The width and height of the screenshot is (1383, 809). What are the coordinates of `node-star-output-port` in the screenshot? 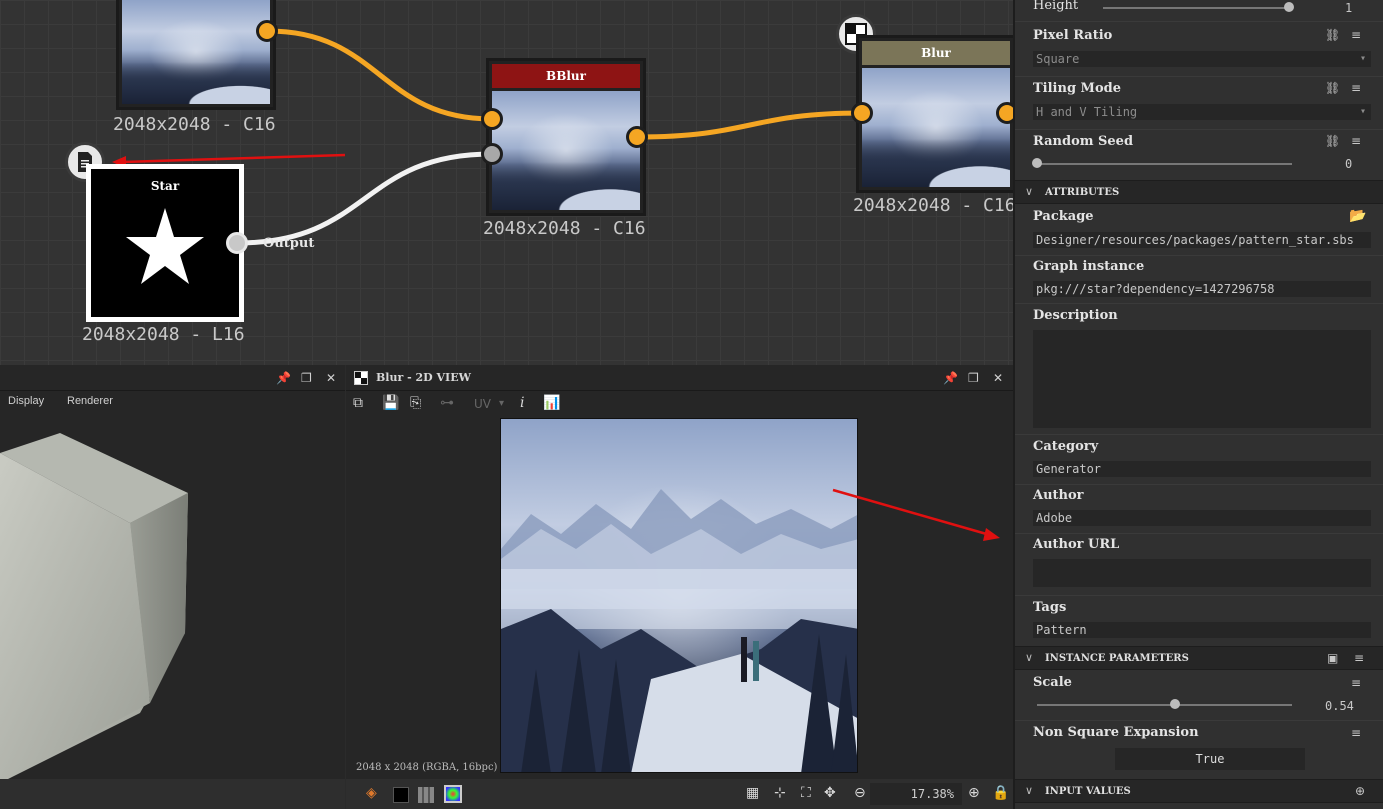 It's located at (237, 243).